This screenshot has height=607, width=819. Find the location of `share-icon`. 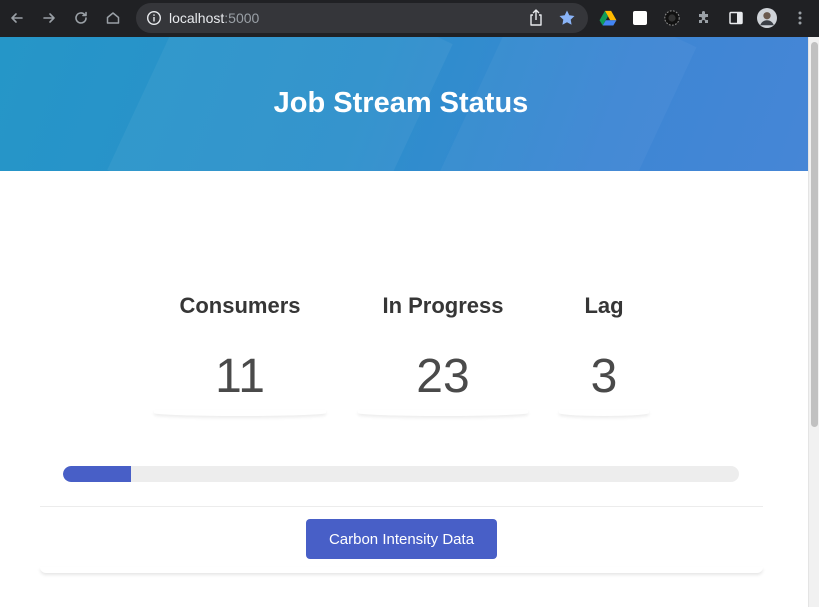

share-icon is located at coordinates (536, 18).